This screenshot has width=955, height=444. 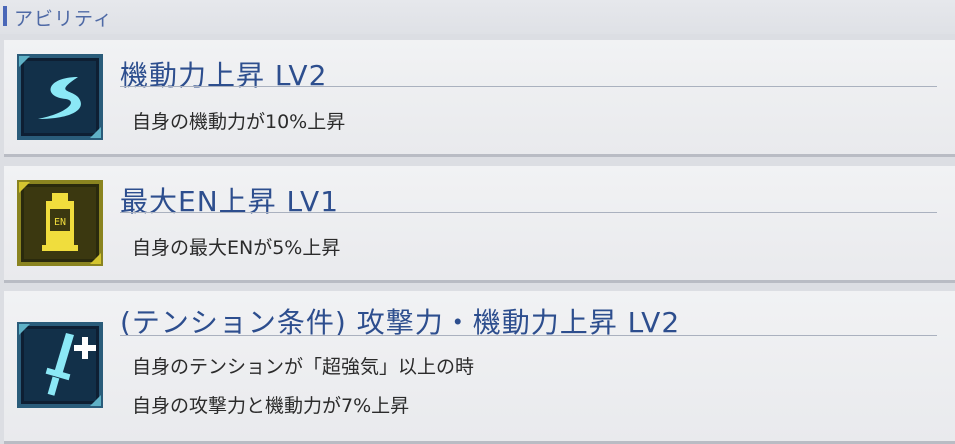 I want to click on ability-description: 自身の機動力が10%上昇, so click(x=239, y=122).